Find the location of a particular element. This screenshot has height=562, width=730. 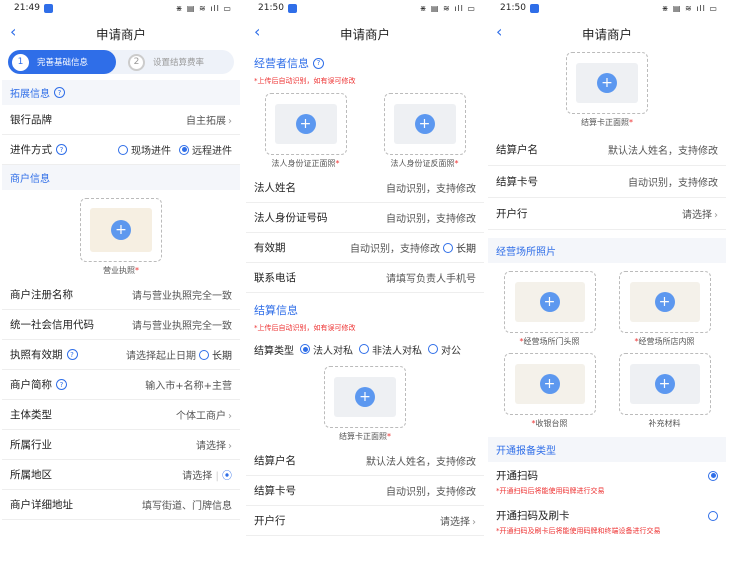

id-upload-block: + 法人身份证正面照* + 法人身份证反面照* is located at coordinates (365, 131).